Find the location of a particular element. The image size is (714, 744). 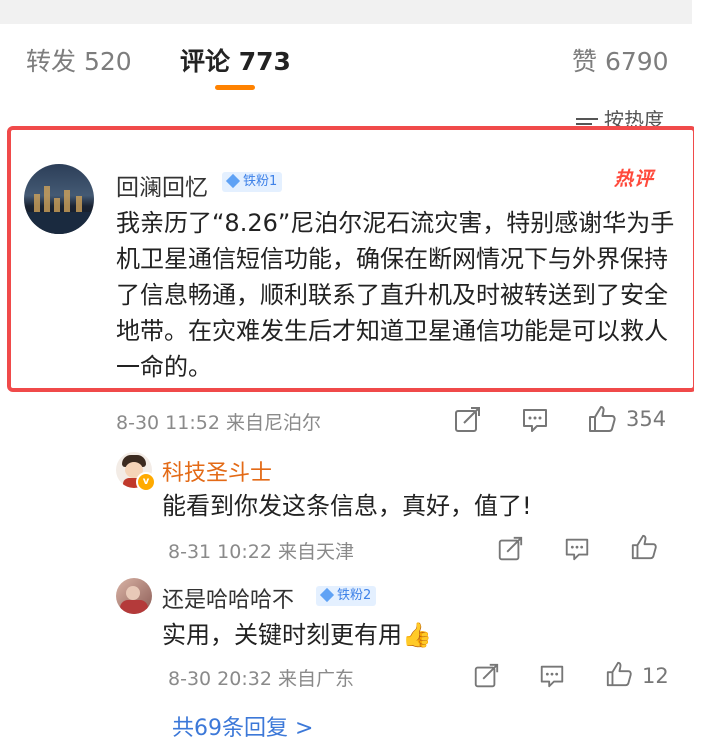

like-count: 354 is located at coordinates (646, 419).